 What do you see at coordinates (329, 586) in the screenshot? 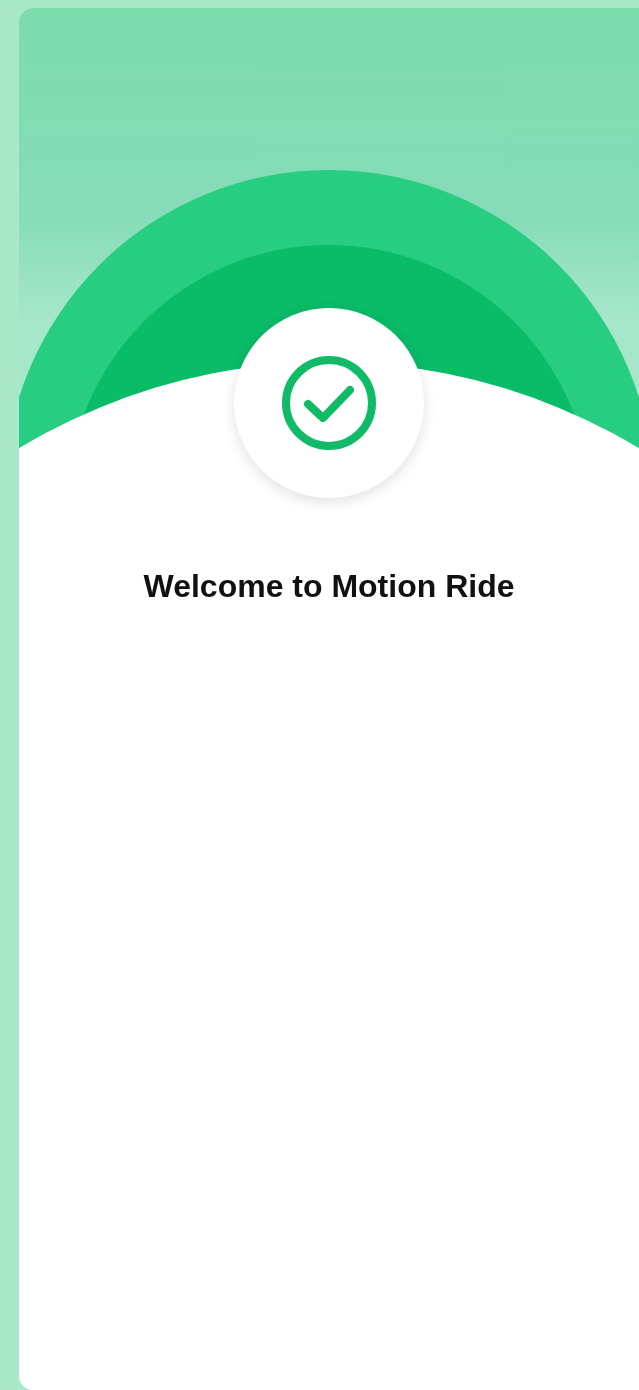
I see `welcome-title: Welcome to Motion Ride` at bounding box center [329, 586].